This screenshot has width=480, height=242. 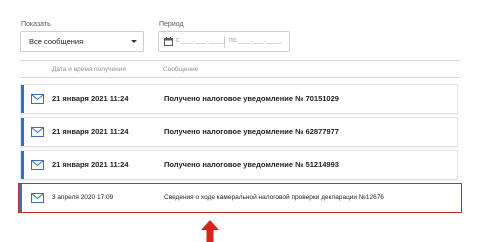 What do you see at coordinates (181, 69) in the screenshot?
I see `column-header-message: Сообщение` at bounding box center [181, 69].